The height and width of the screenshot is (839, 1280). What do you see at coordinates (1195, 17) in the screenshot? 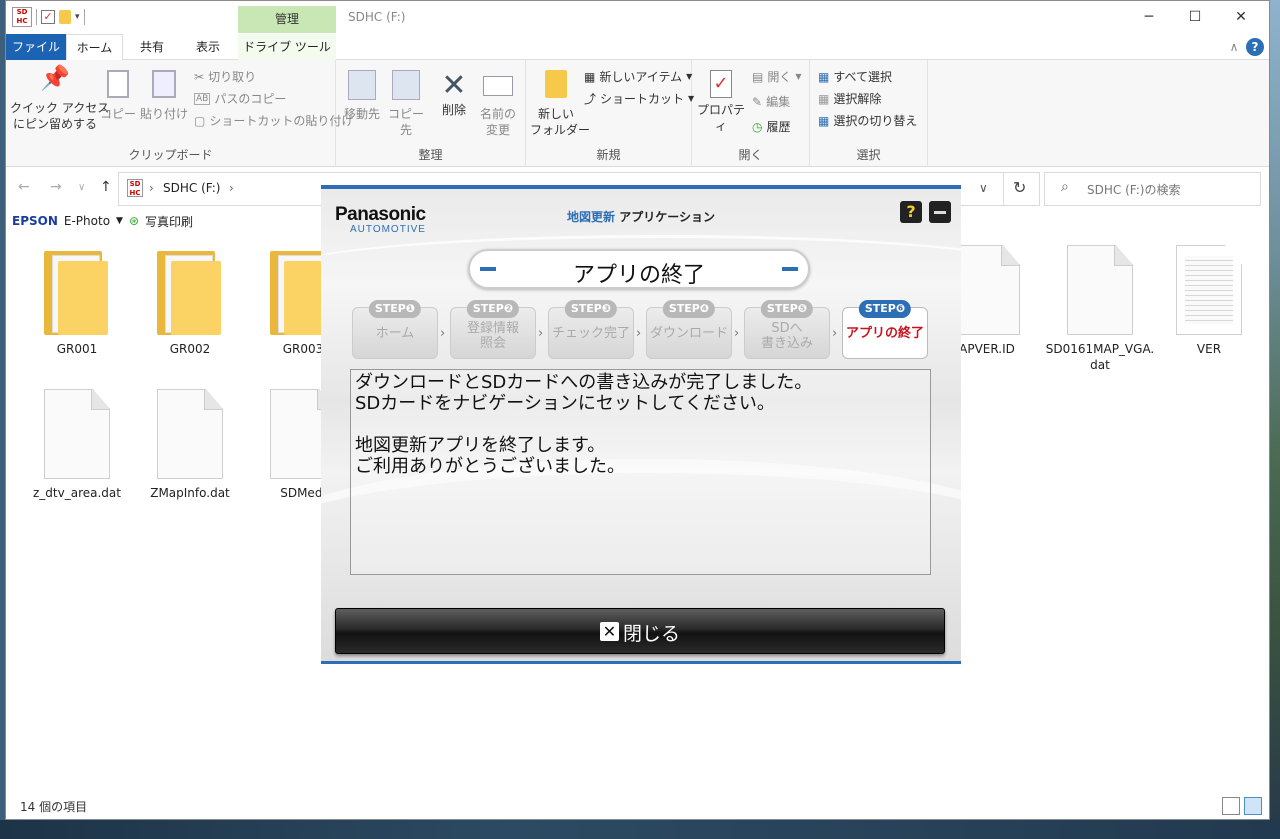
I see `maximize-button: ☐` at bounding box center [1195, 17].